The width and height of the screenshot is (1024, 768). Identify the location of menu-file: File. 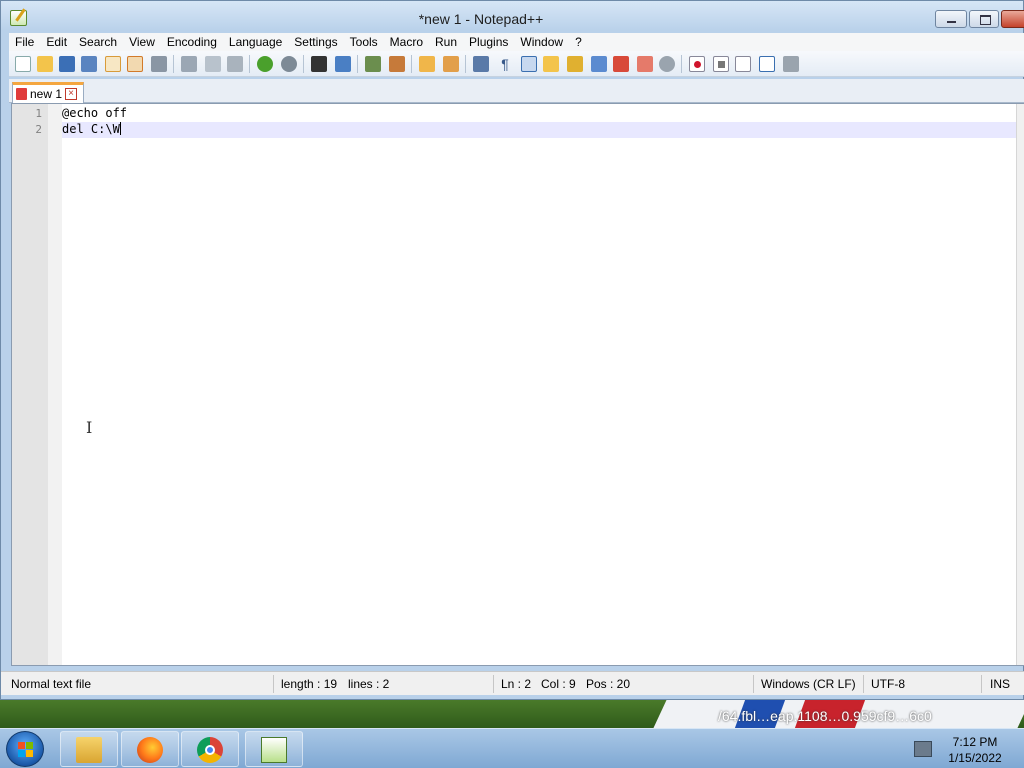
(24, 42).